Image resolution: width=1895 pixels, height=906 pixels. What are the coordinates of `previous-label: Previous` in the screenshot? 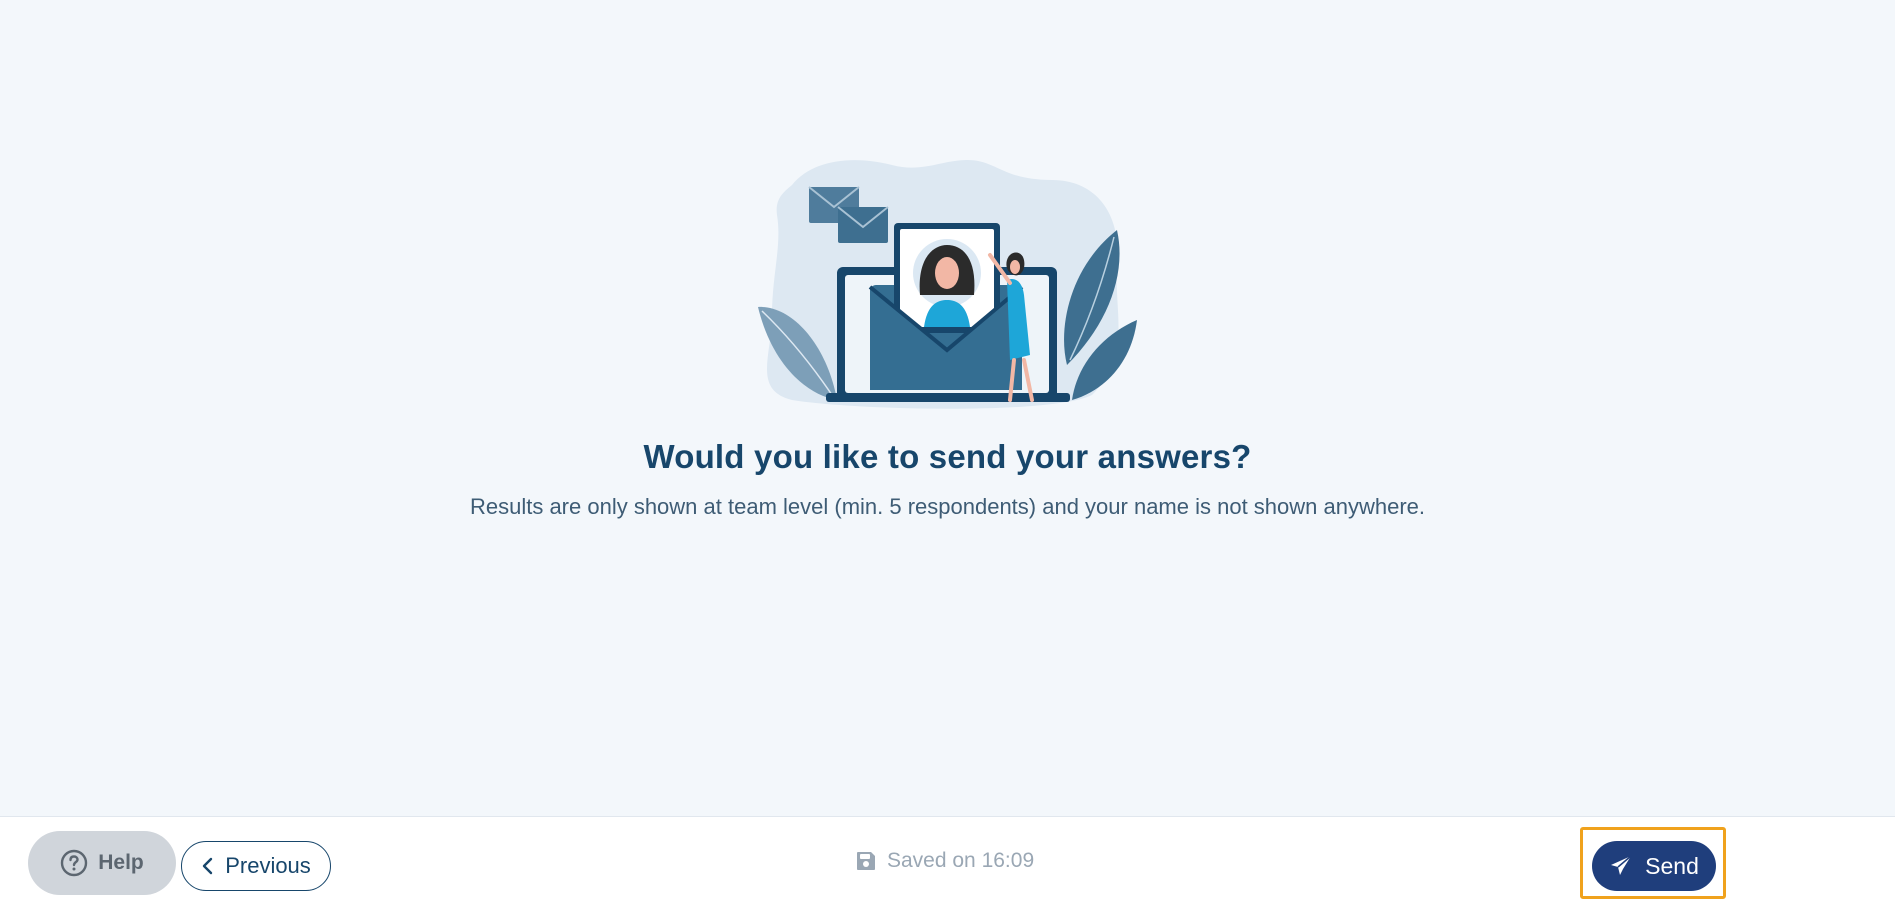 It's located at (268, 865).